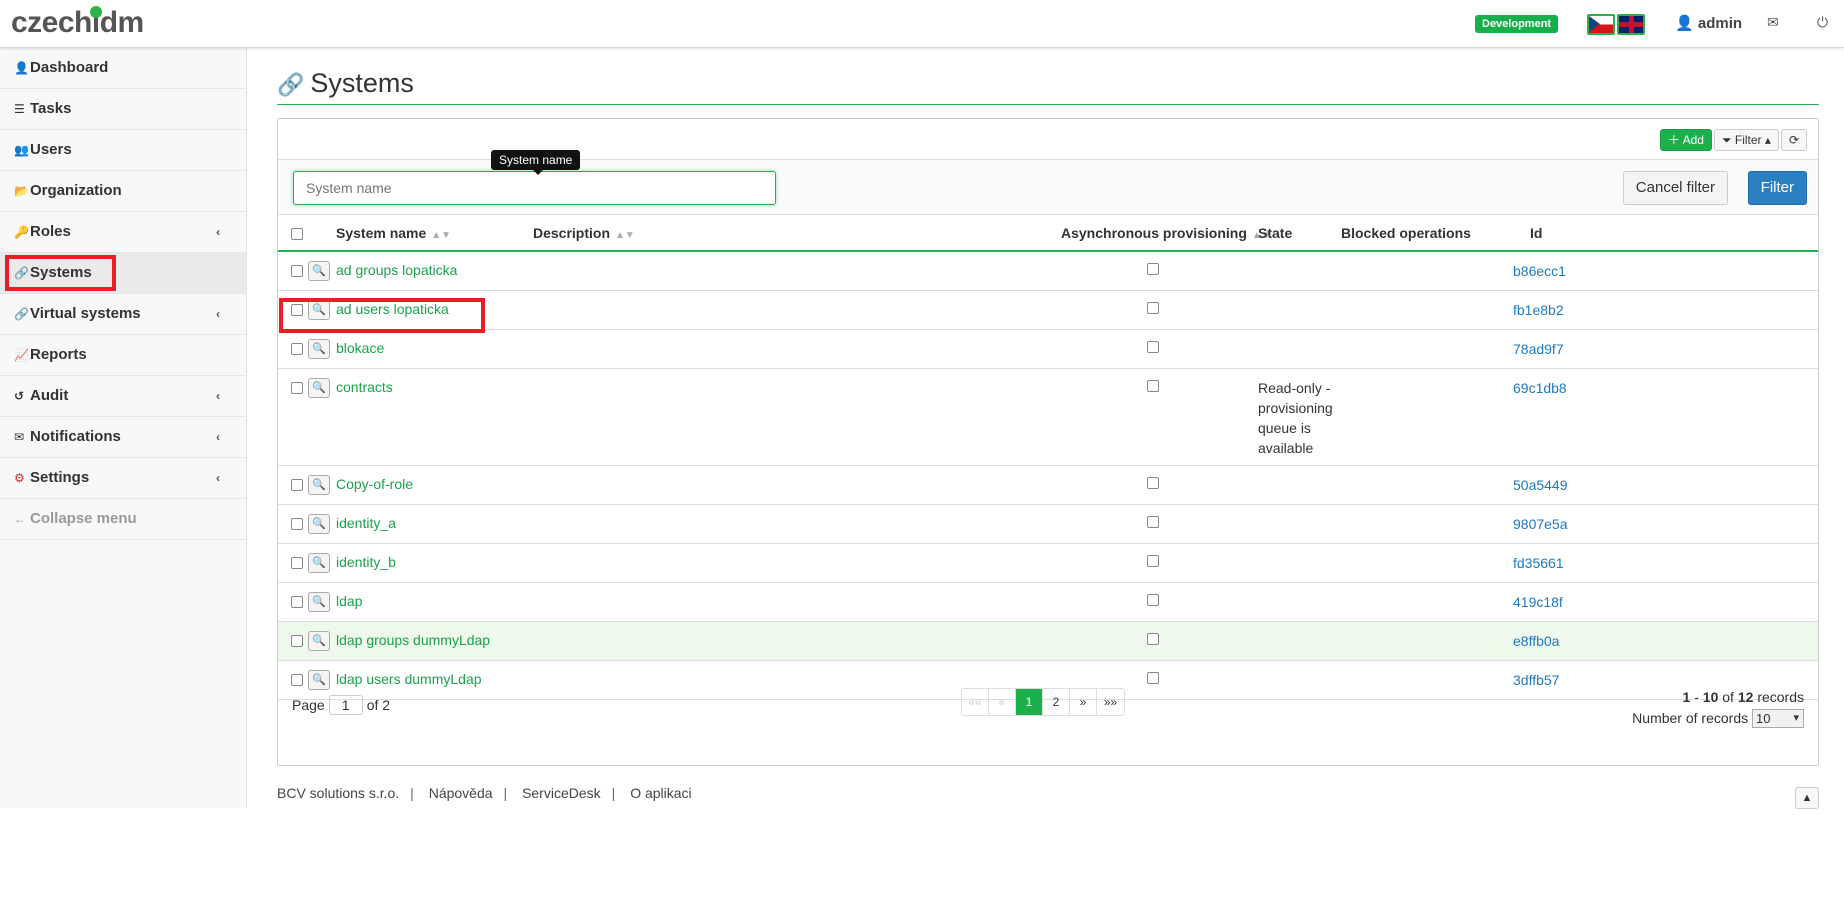 The image size is (1844, 903). What do you see at coordinates (123, 314) in the screenshot?
I see `sidebar-item-virtual-systems: 🔗Virtual systems ‹` at bounding box center [123, 314].